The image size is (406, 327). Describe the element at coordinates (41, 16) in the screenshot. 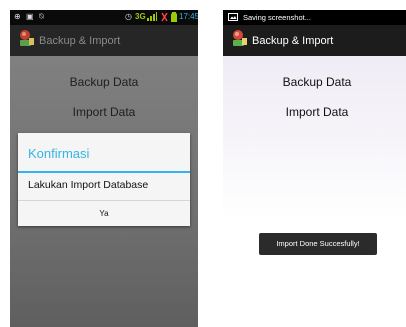

I see `no-connection-icon: ⍉` at that location.